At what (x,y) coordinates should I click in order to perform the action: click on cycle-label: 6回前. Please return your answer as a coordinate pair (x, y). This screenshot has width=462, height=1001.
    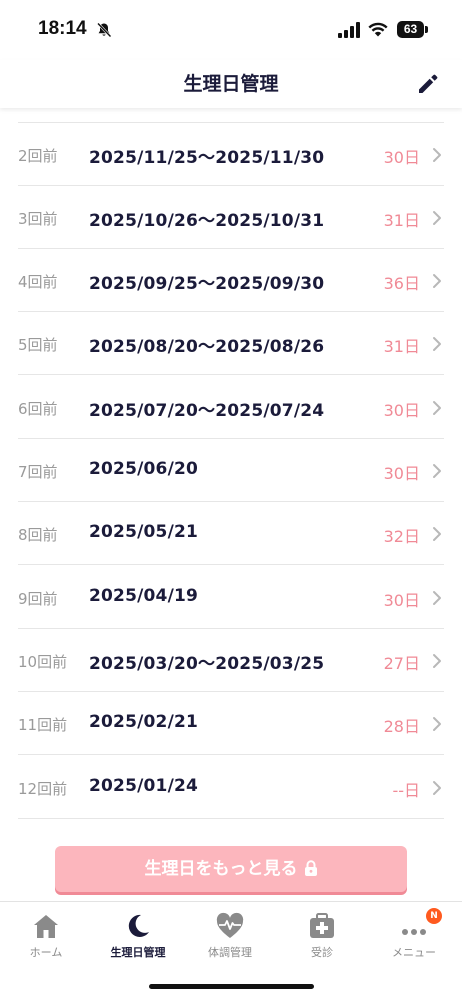
    Looking at the image, I should click on (38, 409).